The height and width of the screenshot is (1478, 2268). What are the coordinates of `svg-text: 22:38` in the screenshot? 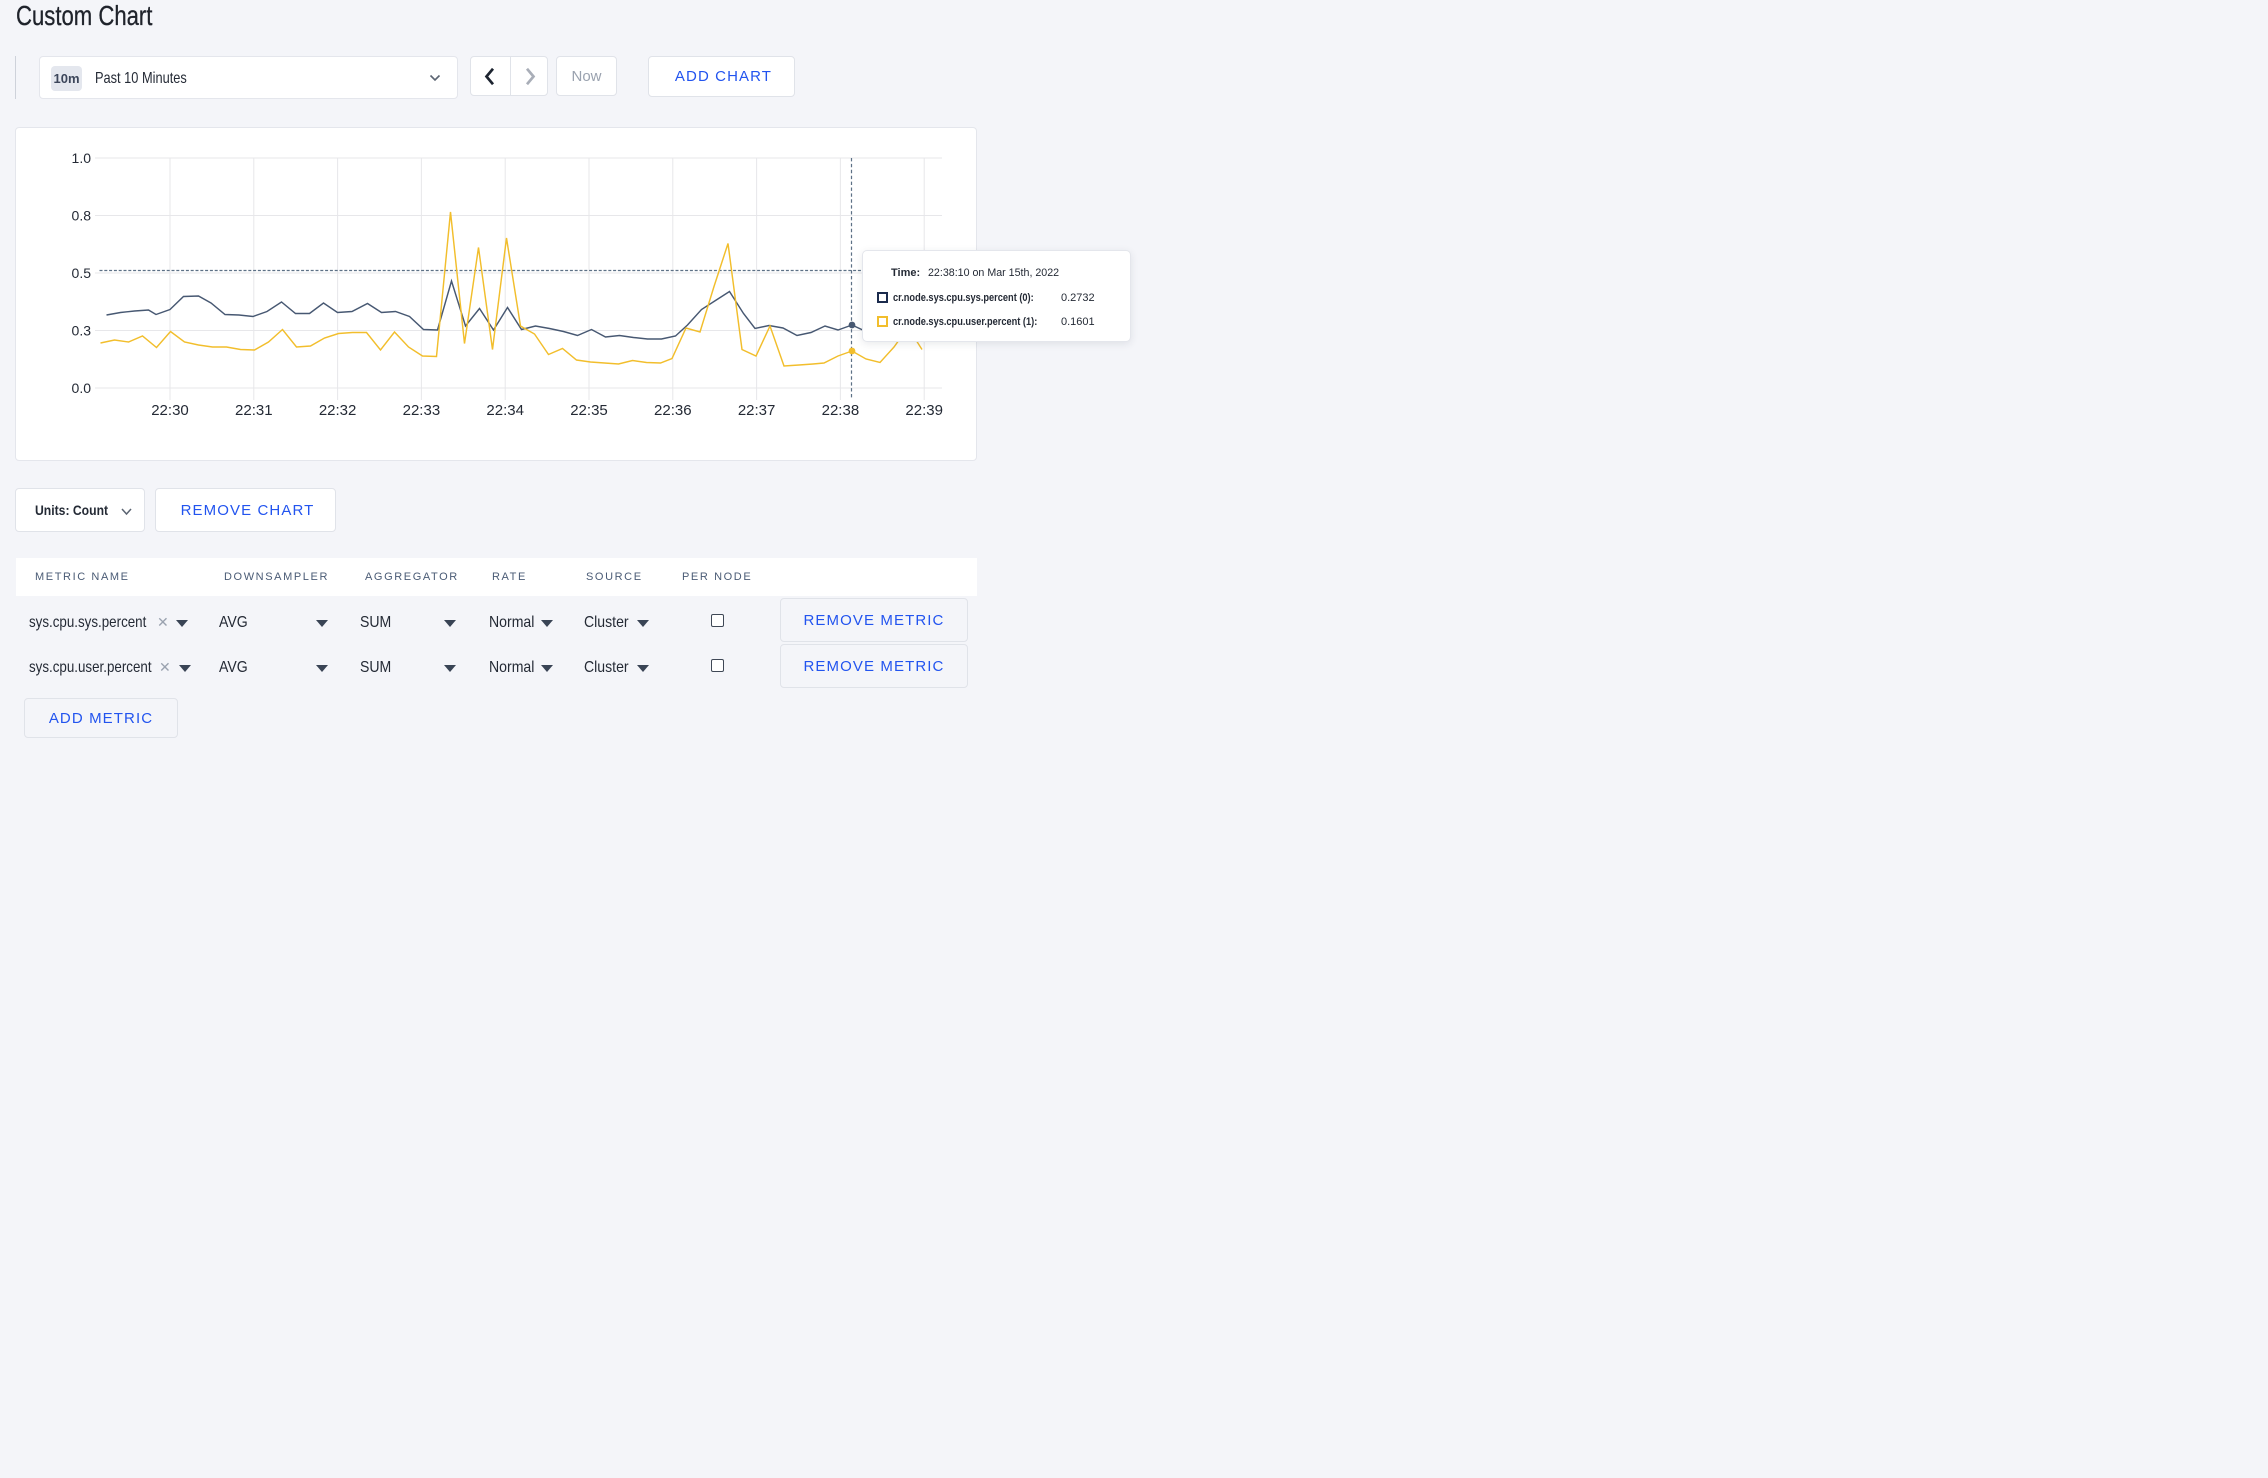 It's located at (841, 410).